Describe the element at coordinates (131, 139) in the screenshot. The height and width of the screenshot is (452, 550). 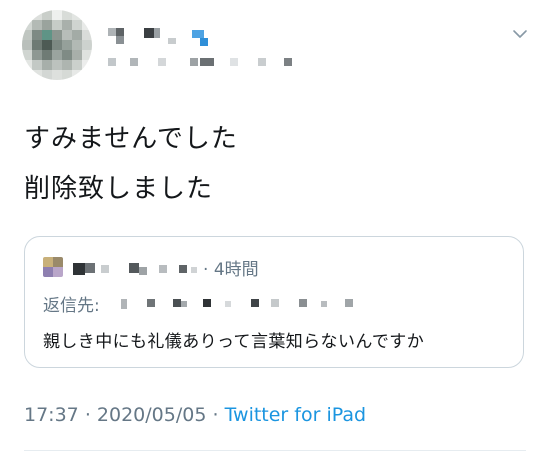
I see `tweet-line: すみませんでした` at that location.